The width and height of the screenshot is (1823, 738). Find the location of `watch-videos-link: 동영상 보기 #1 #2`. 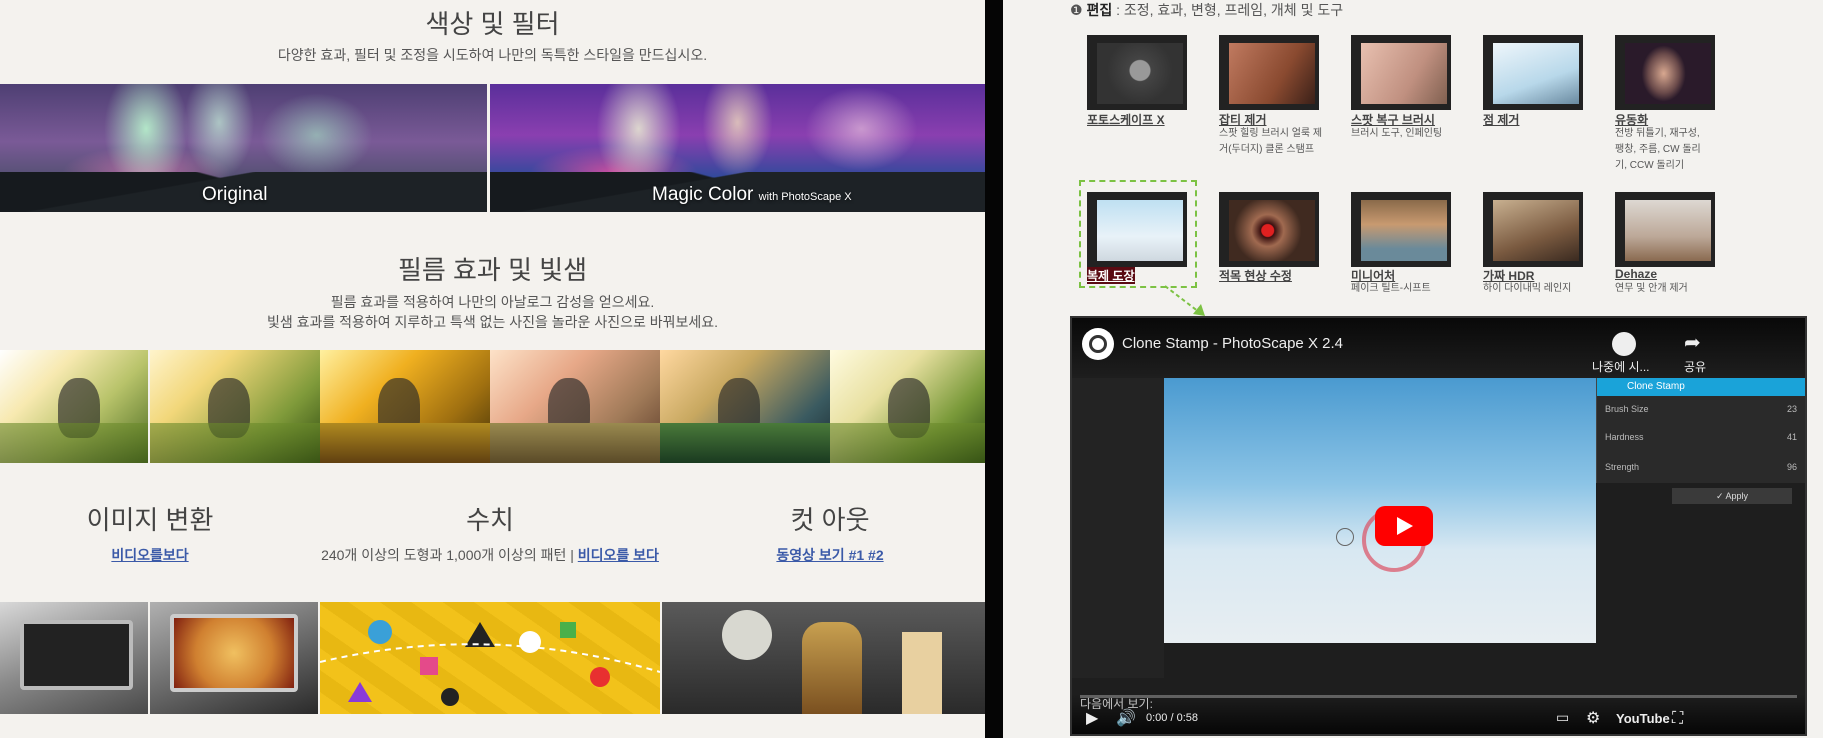

watch-videos-link: 동영상 보기 #1 #2 is located at coordinates (829, 555).